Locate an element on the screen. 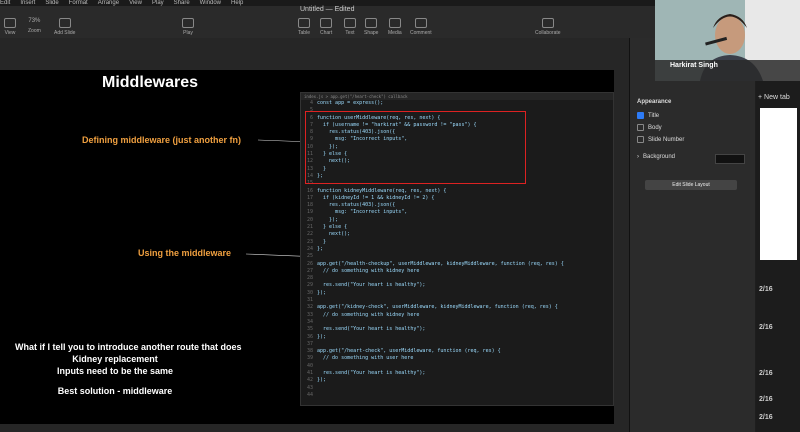 The image size is (800, 432). slide-number-checkbox: Slide Number is located at coordinates (660, 139).